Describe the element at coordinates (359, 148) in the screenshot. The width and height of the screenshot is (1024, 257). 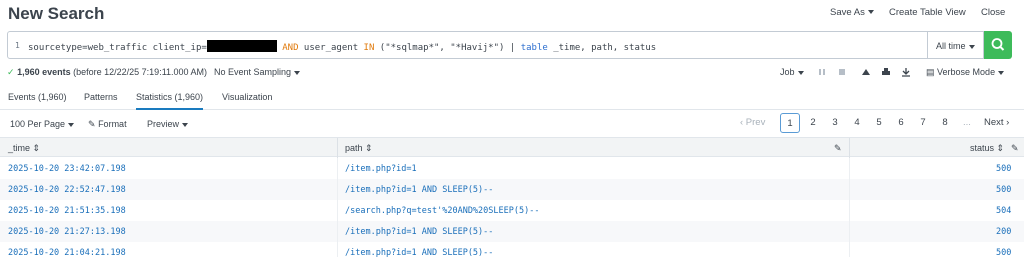
I see `column-header-path: path ⇕` at that location.